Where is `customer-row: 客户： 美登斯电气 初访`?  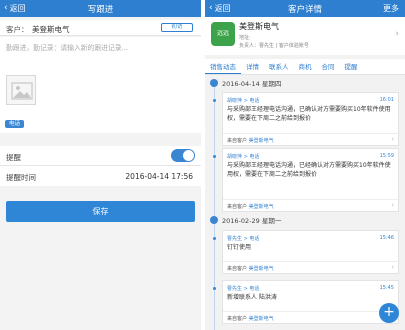
customer-row: 客户： 美登斯电气 初访 is located at coordinates (100, 28).